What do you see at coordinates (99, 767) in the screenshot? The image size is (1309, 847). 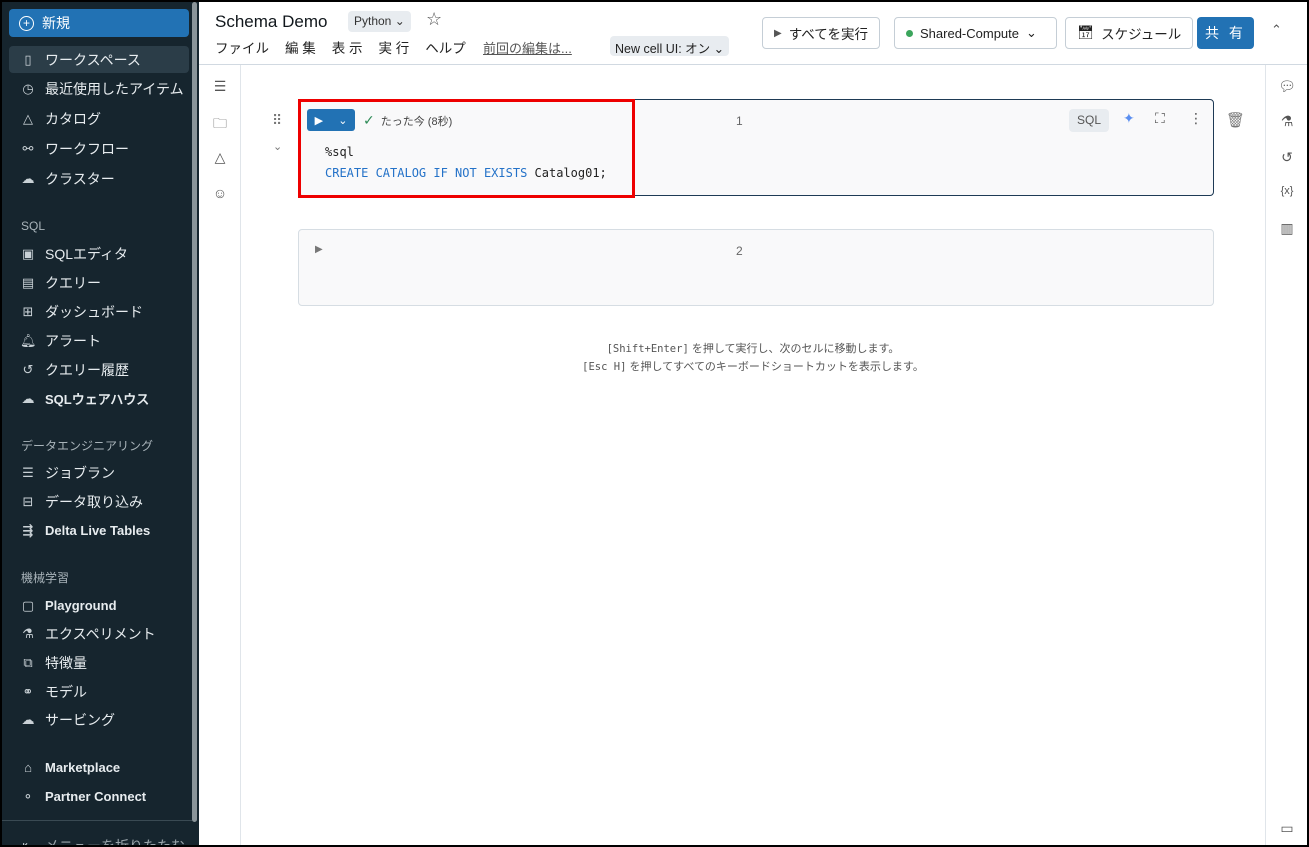 I see `sidebar-item-marketplace: ⌂ Marketplace` at bounding box center [99, 767].